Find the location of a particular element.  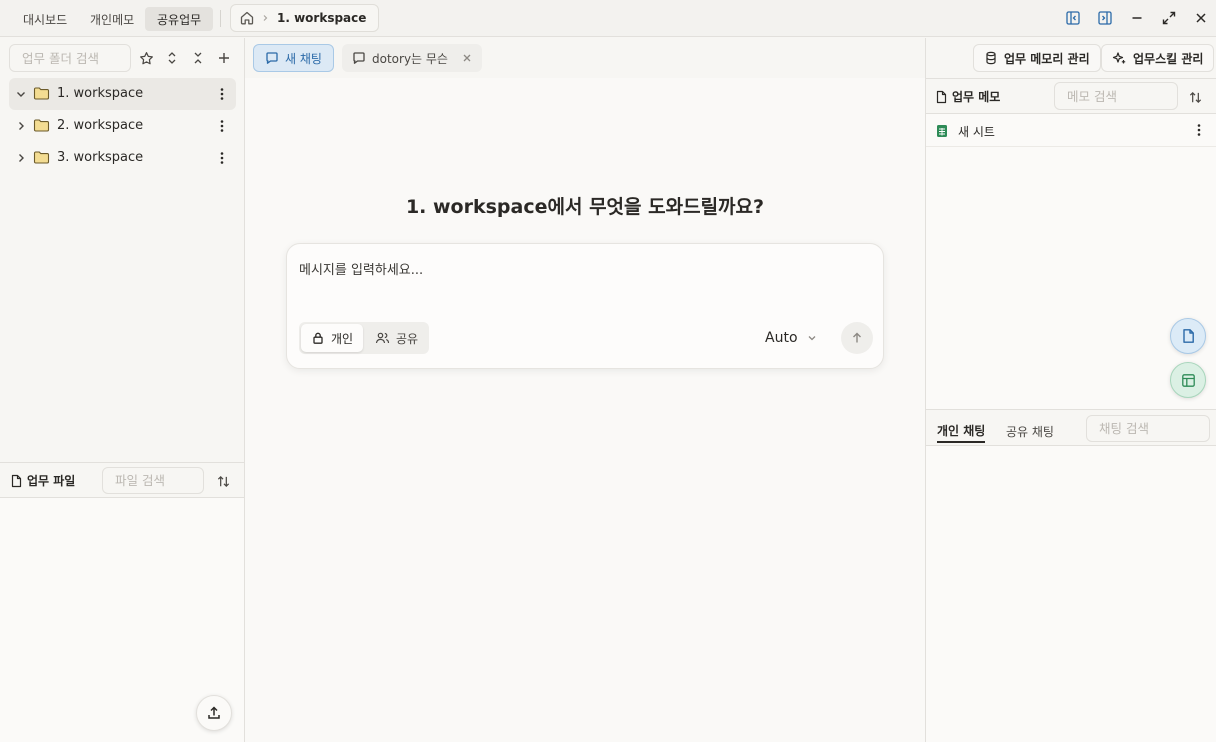

work-memo-label: 업무 메모 is located at coordinates (976, 97).